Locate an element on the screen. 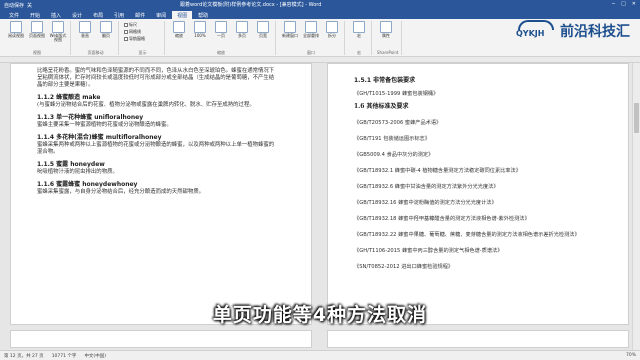 The height and width of the screenshot is (360, 640). one-page-button: 一页 is located at coordinates (221, 29).